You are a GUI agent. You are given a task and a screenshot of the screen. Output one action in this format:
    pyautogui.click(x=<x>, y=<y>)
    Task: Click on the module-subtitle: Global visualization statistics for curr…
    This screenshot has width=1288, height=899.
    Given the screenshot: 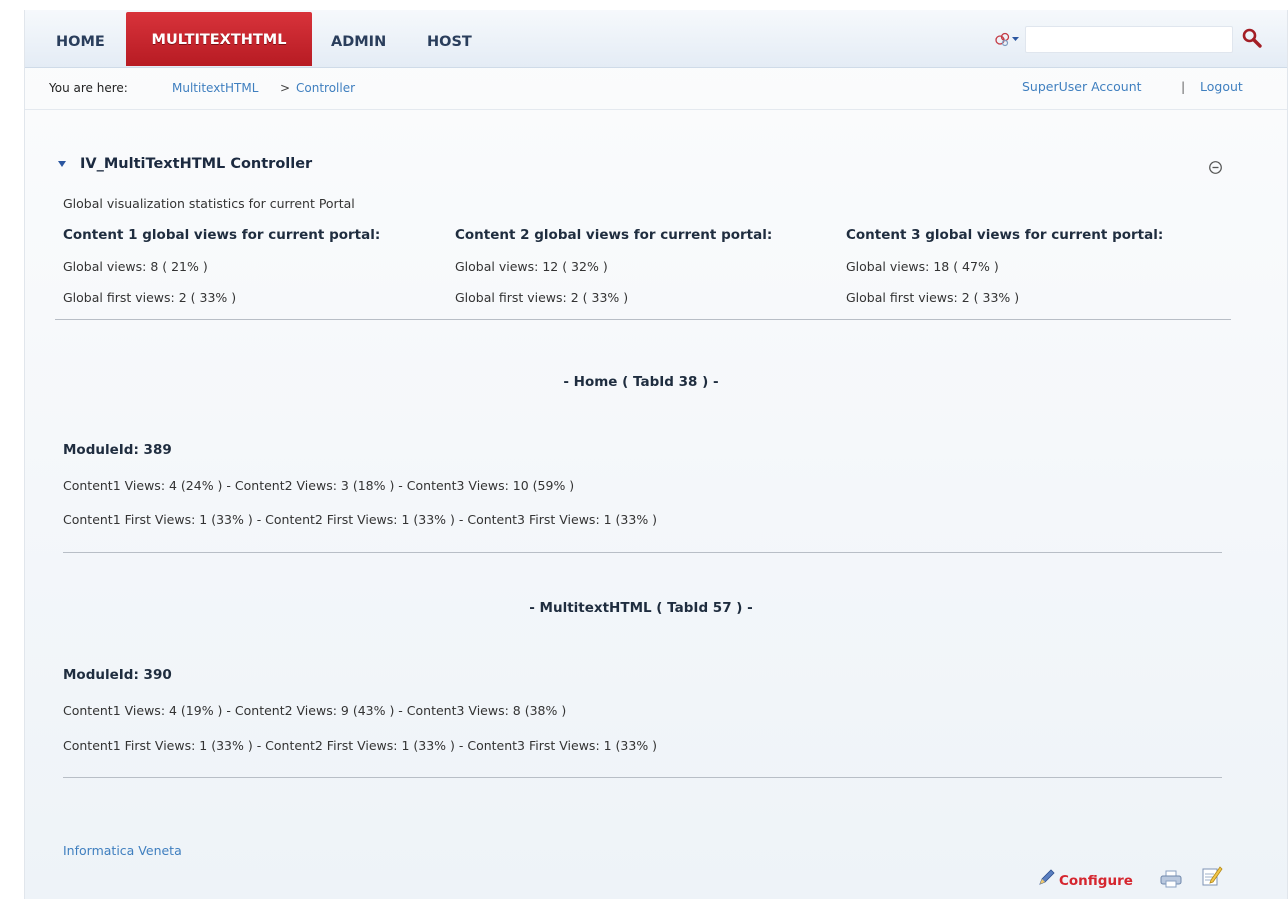 What is the action you would take?
    pyautogui.click(x=209, y=203)
    